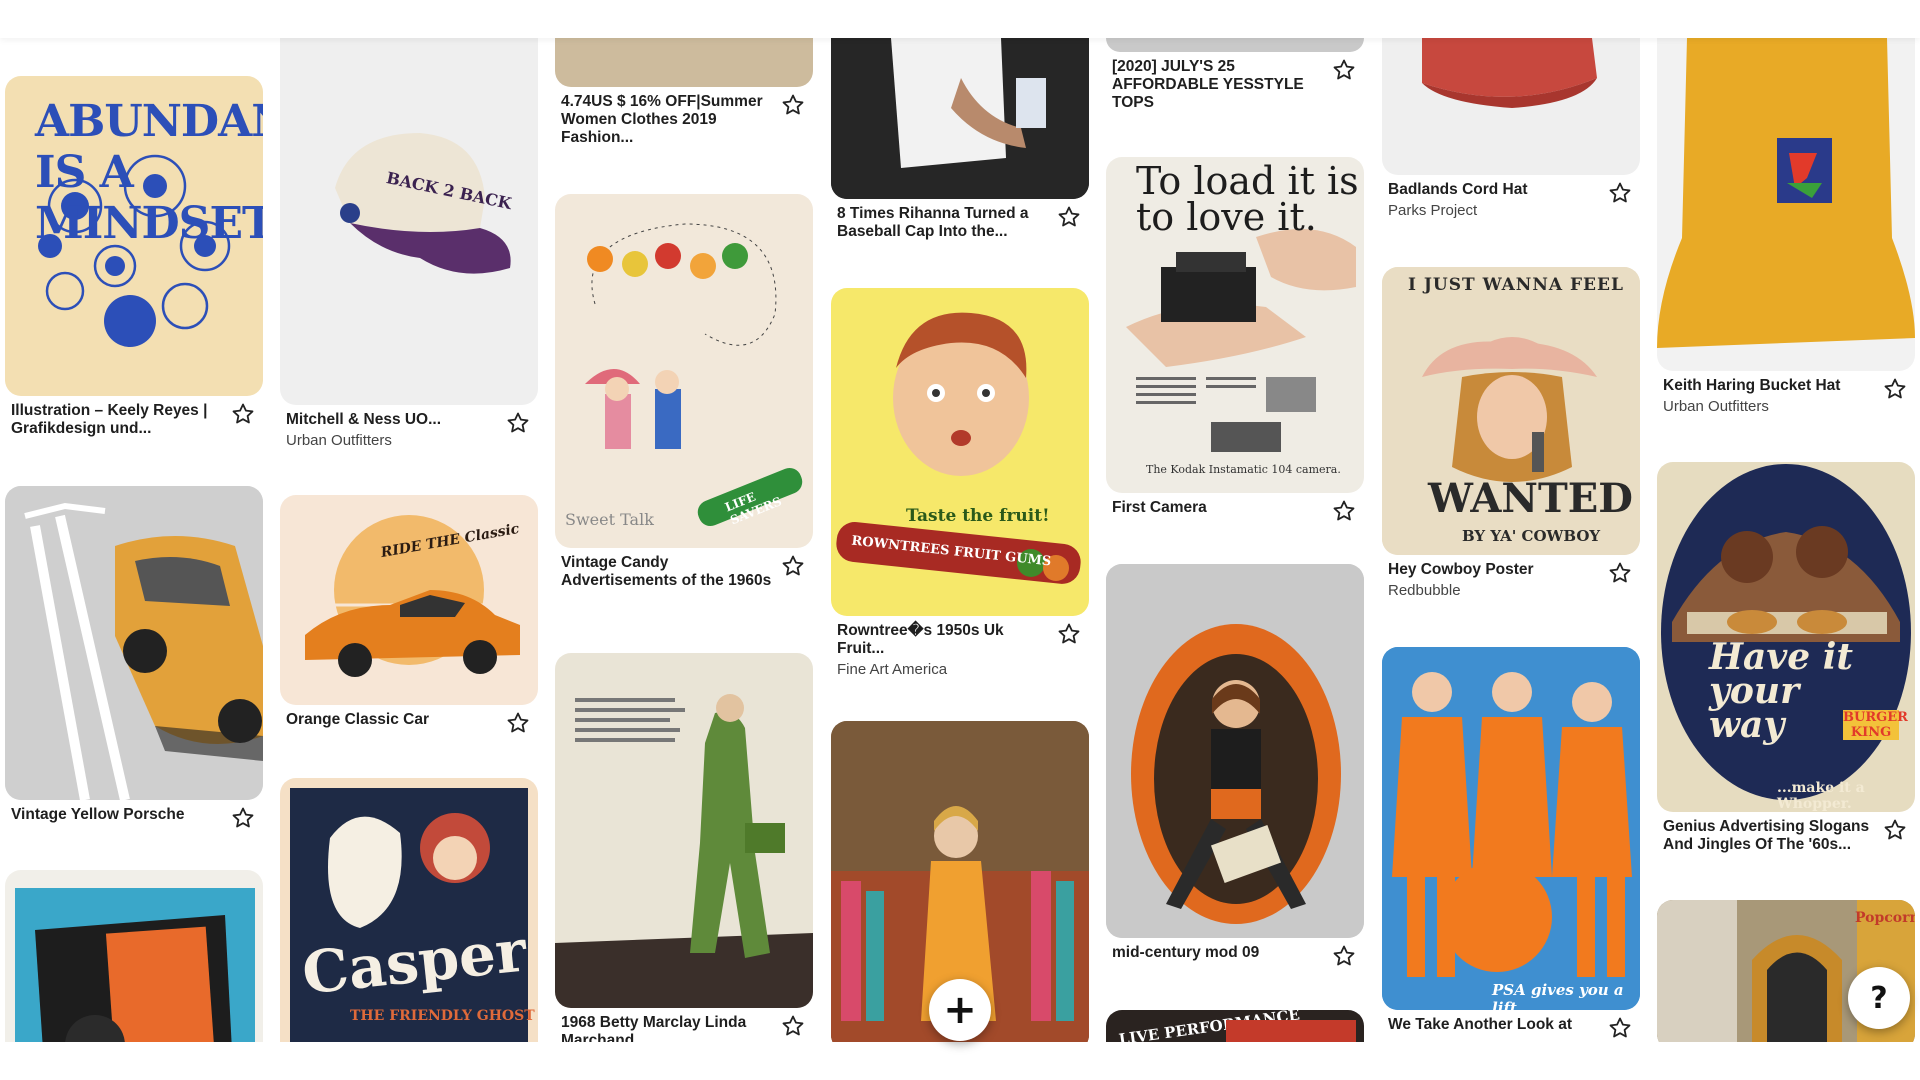 This screenshot has height=1080, width=1920. What do you see at coordinates (1494, 190) in the screenshot?
I see `pin-title: Badlands Cord Hat` at bounding box center [1494, 190].